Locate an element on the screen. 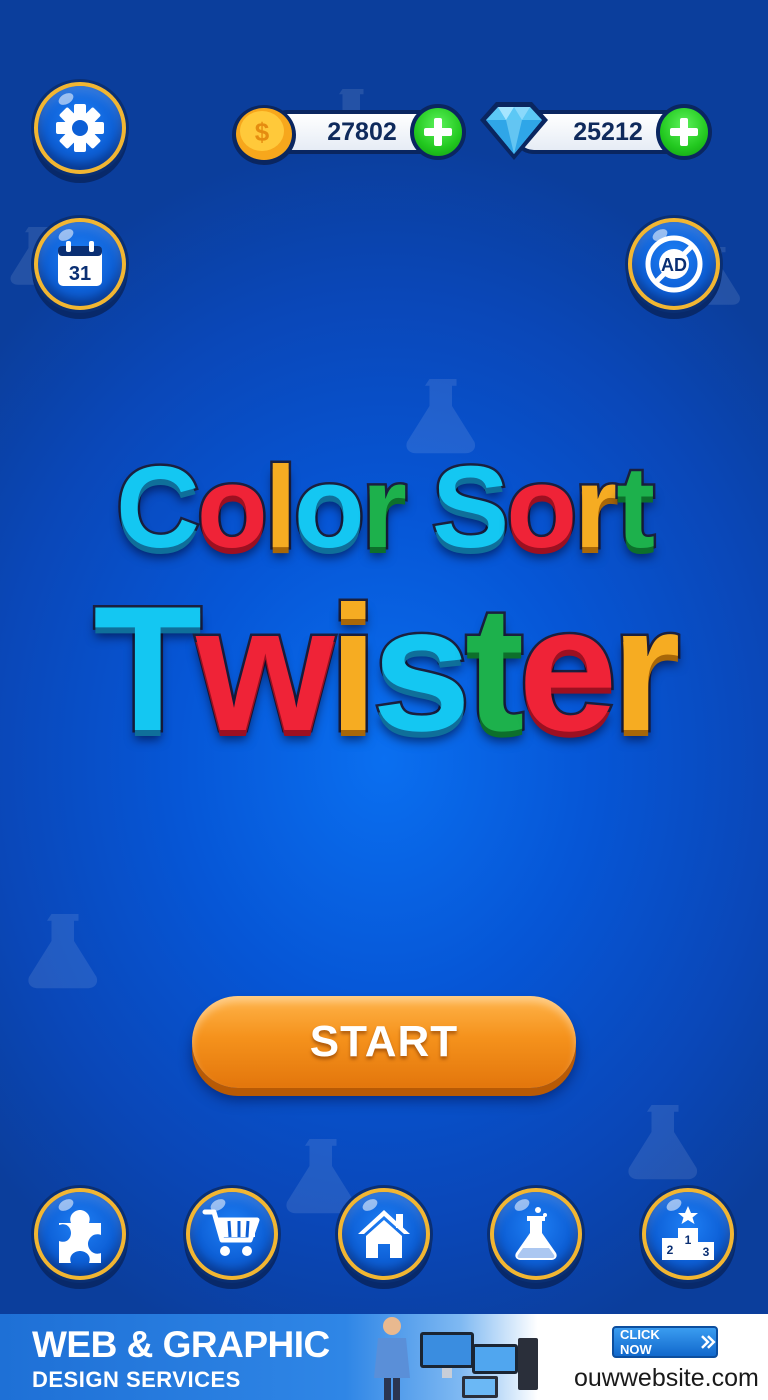 The height and width of the screenshot is (1400, 768). diamond-icon is located at coordinates (514, 131).